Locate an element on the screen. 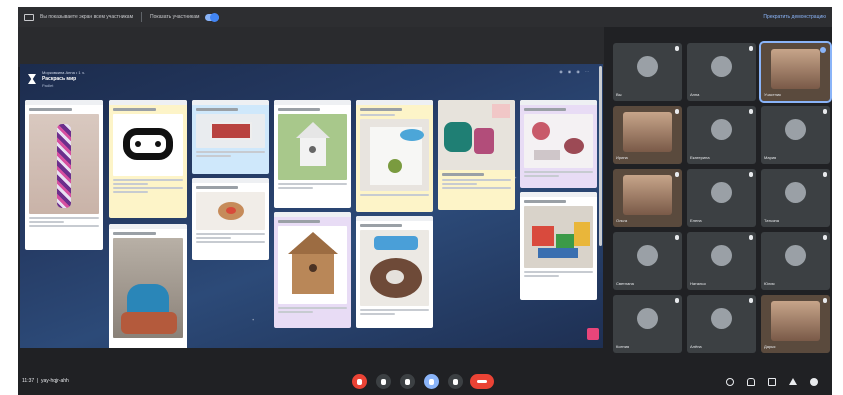 This screenshot has width=843, height=395. people-icon is located at coordinates (751, 382).